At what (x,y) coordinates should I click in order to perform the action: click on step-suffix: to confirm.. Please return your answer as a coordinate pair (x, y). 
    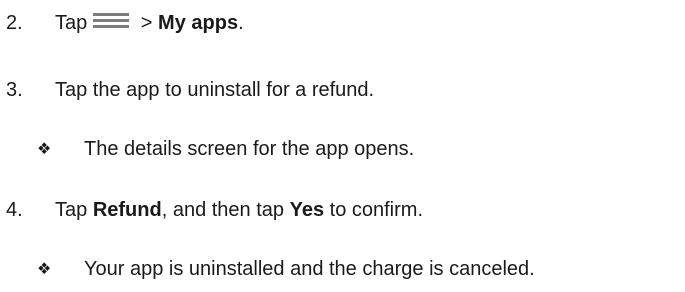
    Looking at the image, I should click on (373, 210).